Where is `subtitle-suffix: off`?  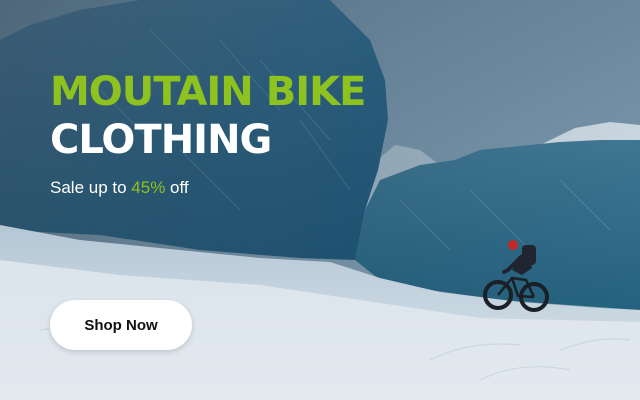
subtitle-suffix: off is located at coordinates (177, 187).